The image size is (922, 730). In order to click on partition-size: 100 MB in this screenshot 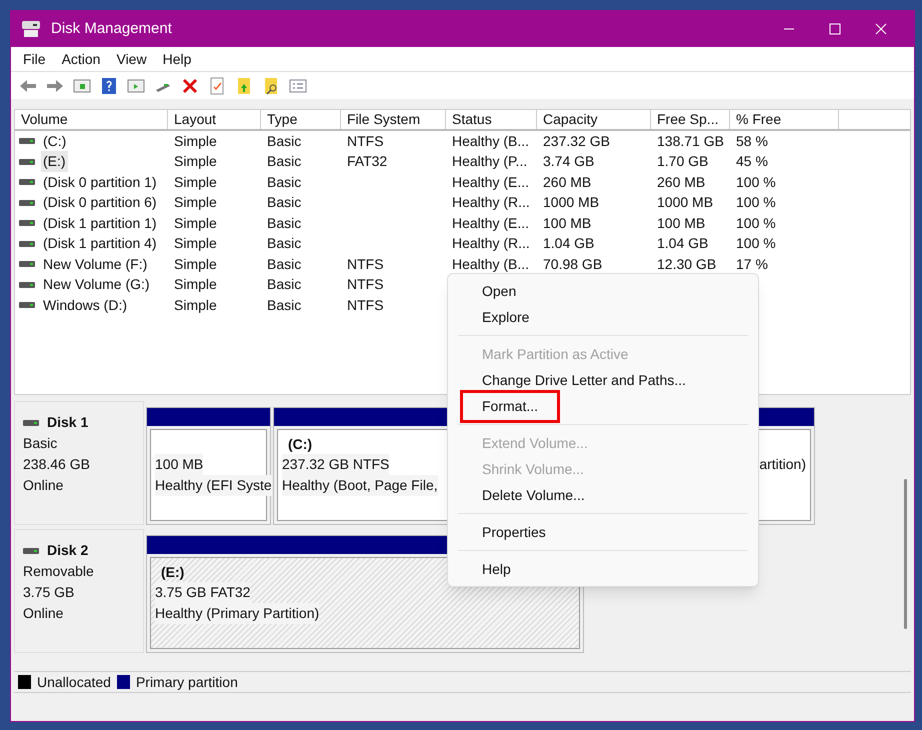, I will do `click(179, 464)`.